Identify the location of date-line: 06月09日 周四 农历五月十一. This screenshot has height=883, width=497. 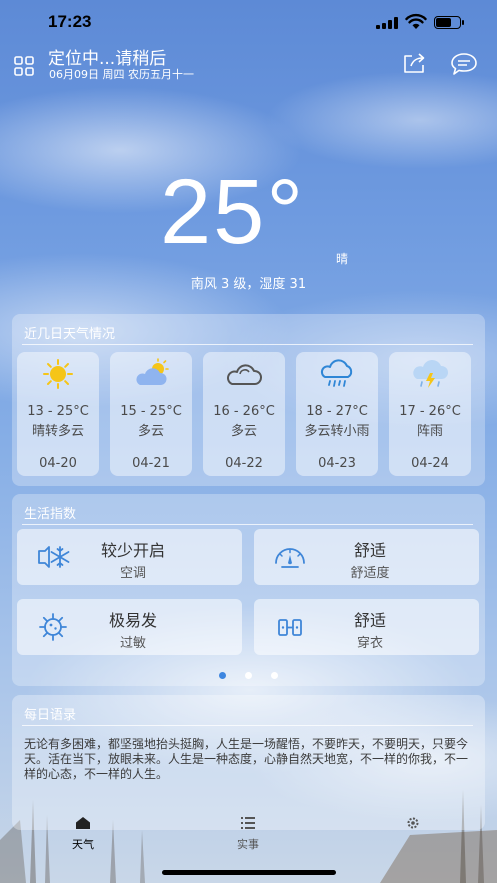
(121, 74).